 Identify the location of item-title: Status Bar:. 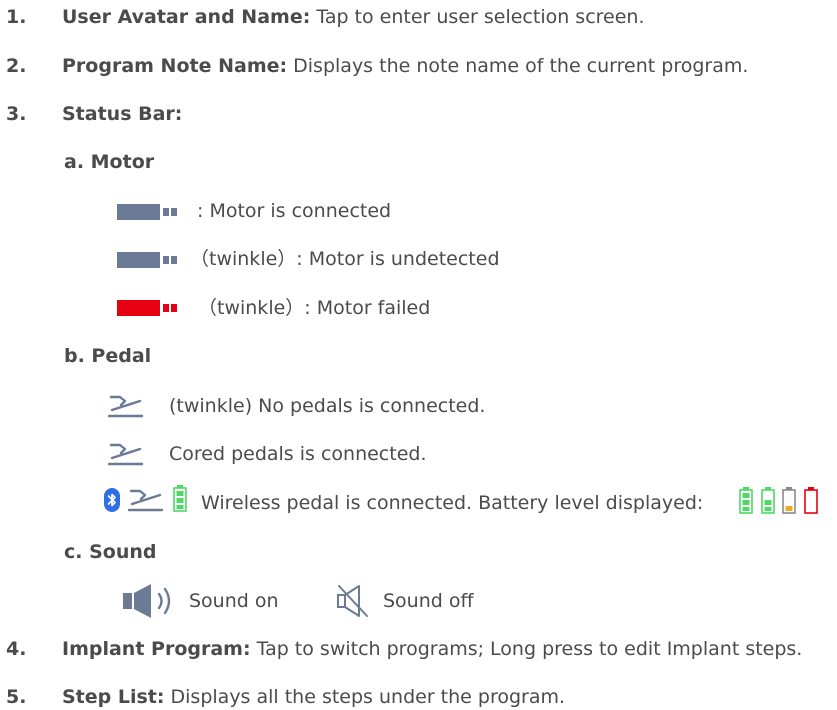
(122, 114).